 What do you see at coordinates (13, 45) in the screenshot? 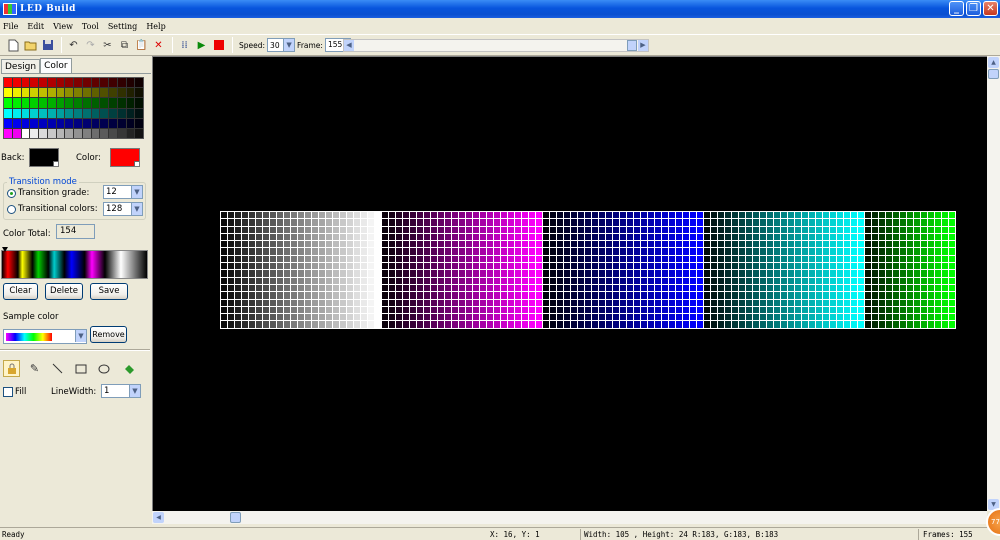
I see `new-icon` at bounding box center [13, 45].